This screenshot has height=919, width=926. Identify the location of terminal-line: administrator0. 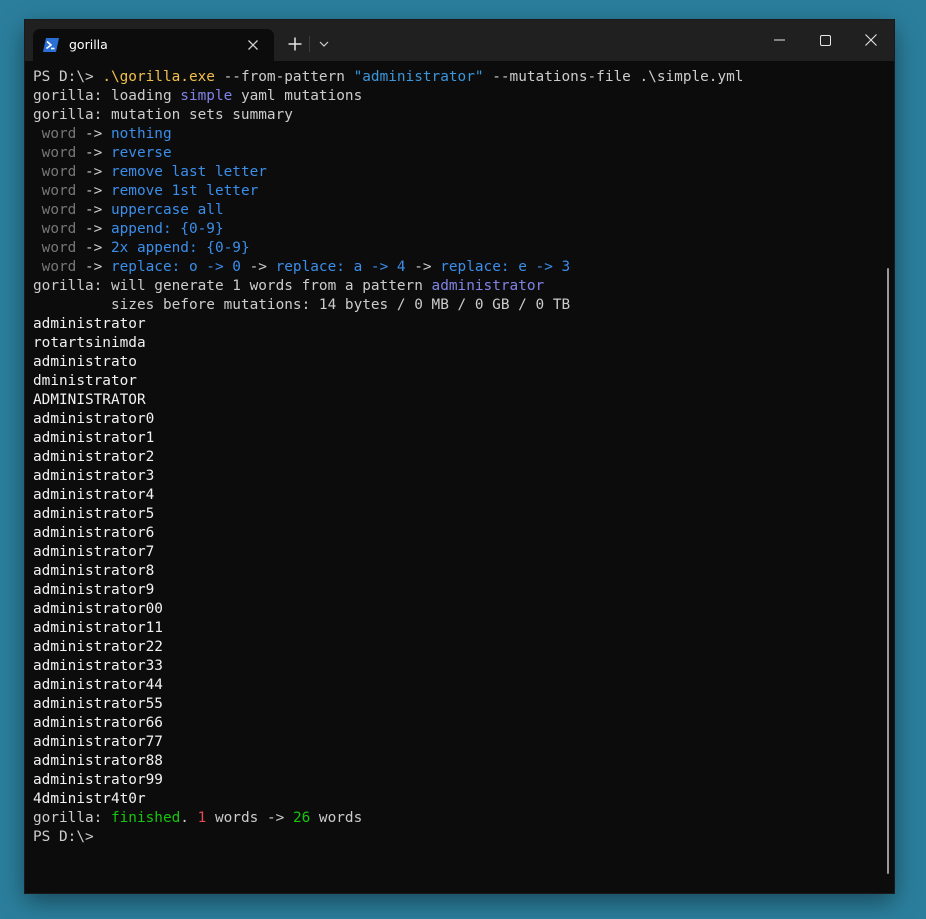
(458, 419).